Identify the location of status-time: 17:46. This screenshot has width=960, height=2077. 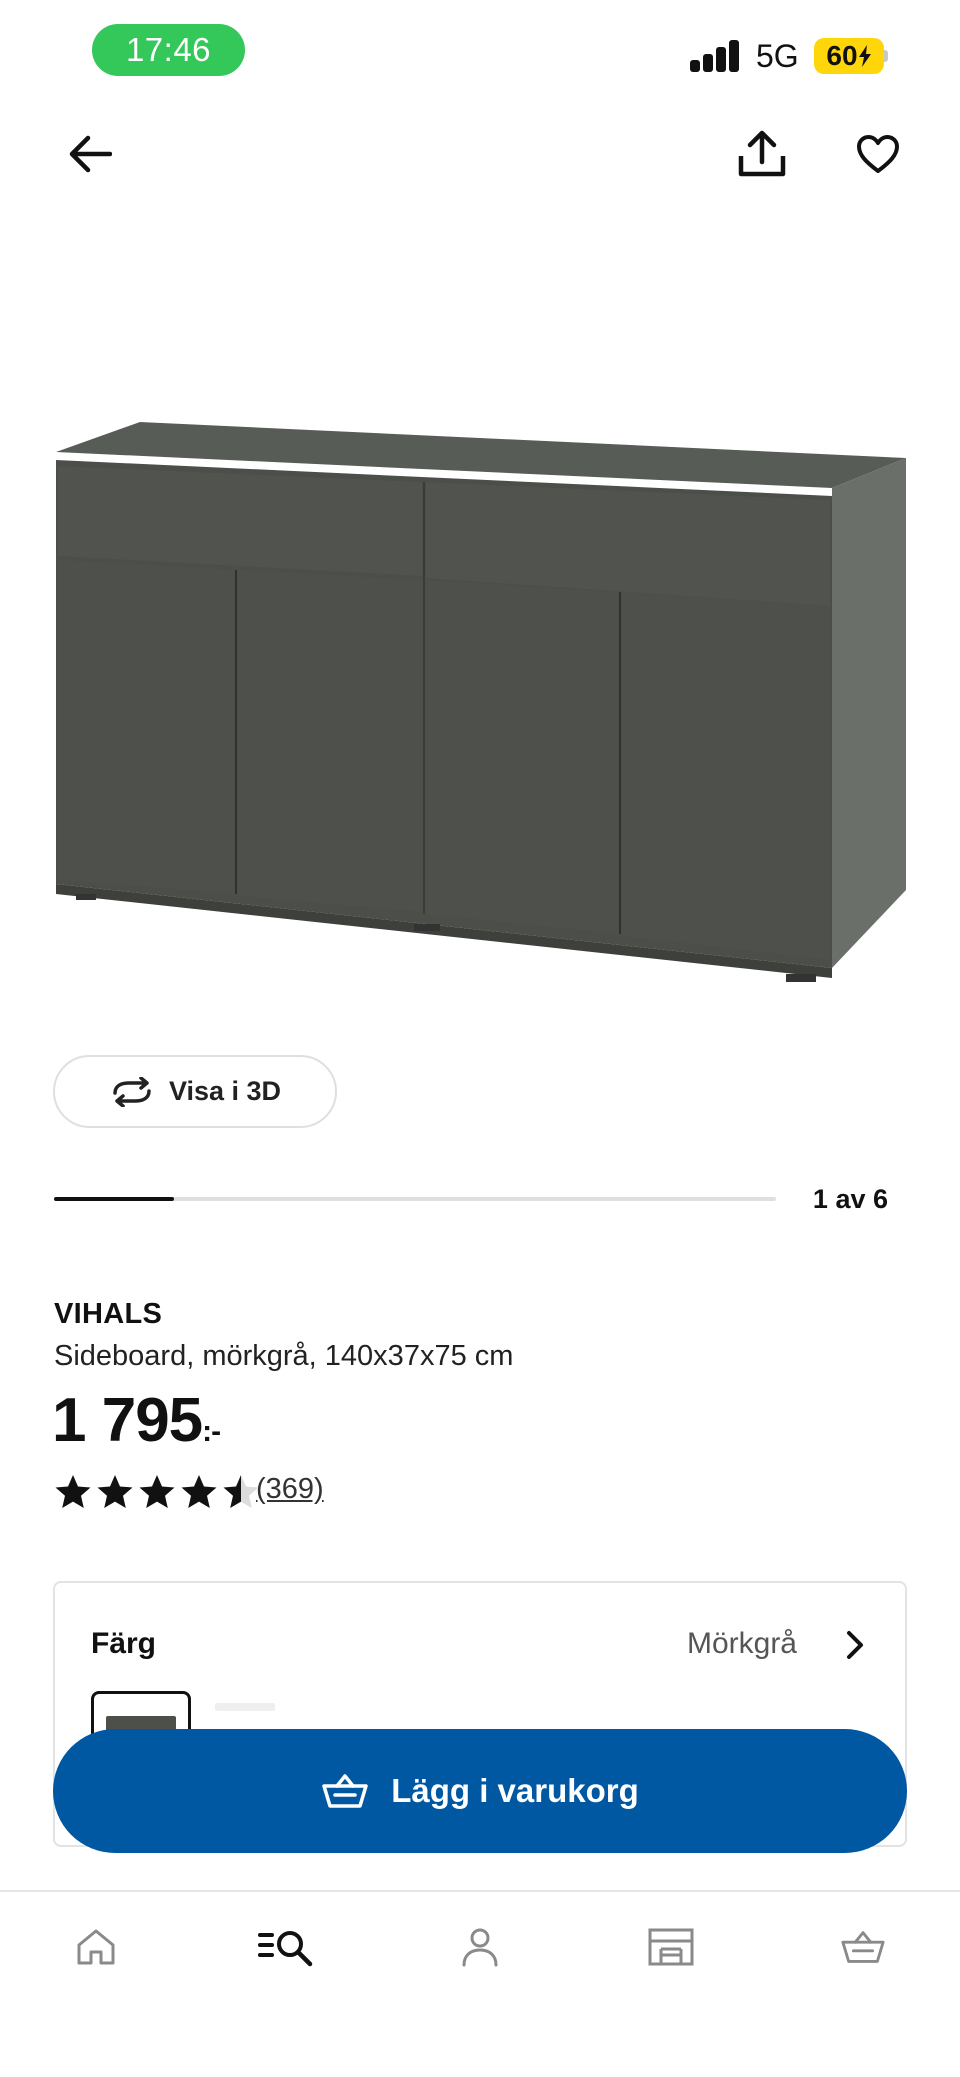
(168, 50).